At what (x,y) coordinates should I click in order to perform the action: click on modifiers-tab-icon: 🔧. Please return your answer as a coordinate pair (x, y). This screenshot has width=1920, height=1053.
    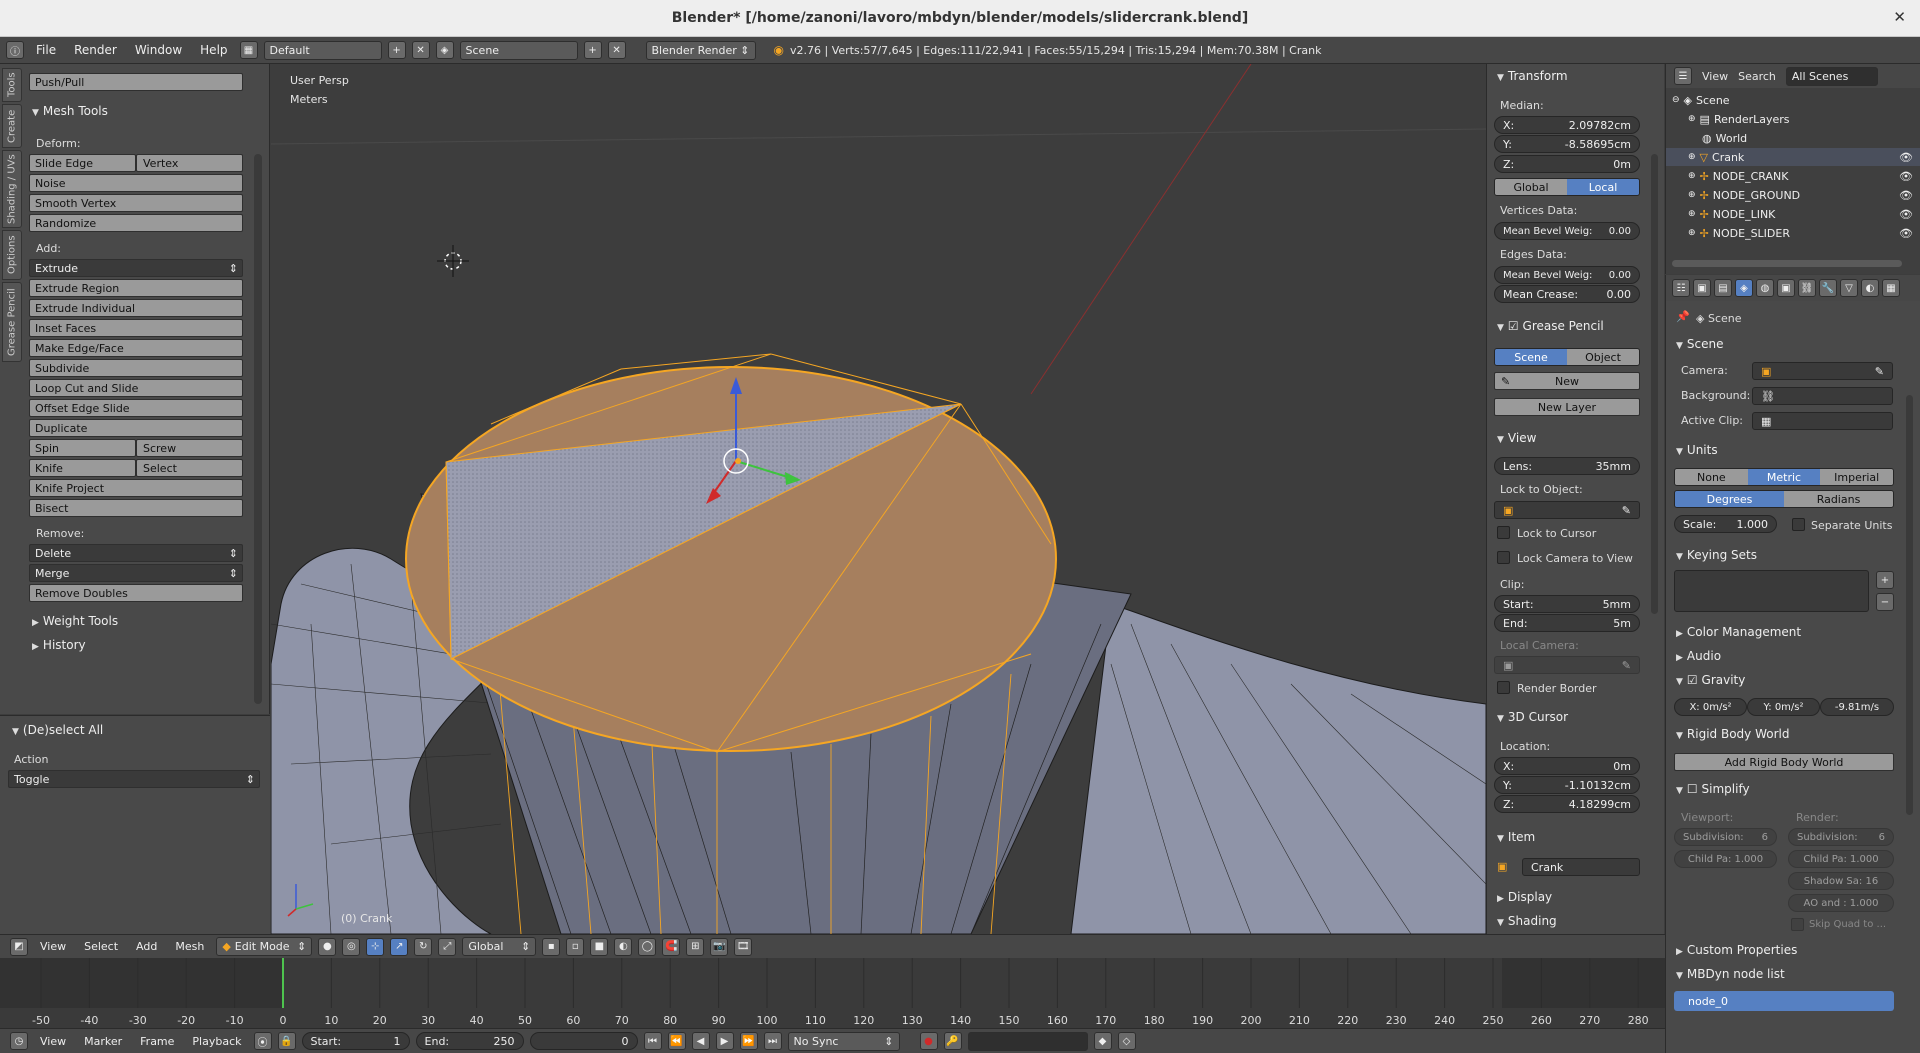
    Looking at the image, I should click on (1828, 288).